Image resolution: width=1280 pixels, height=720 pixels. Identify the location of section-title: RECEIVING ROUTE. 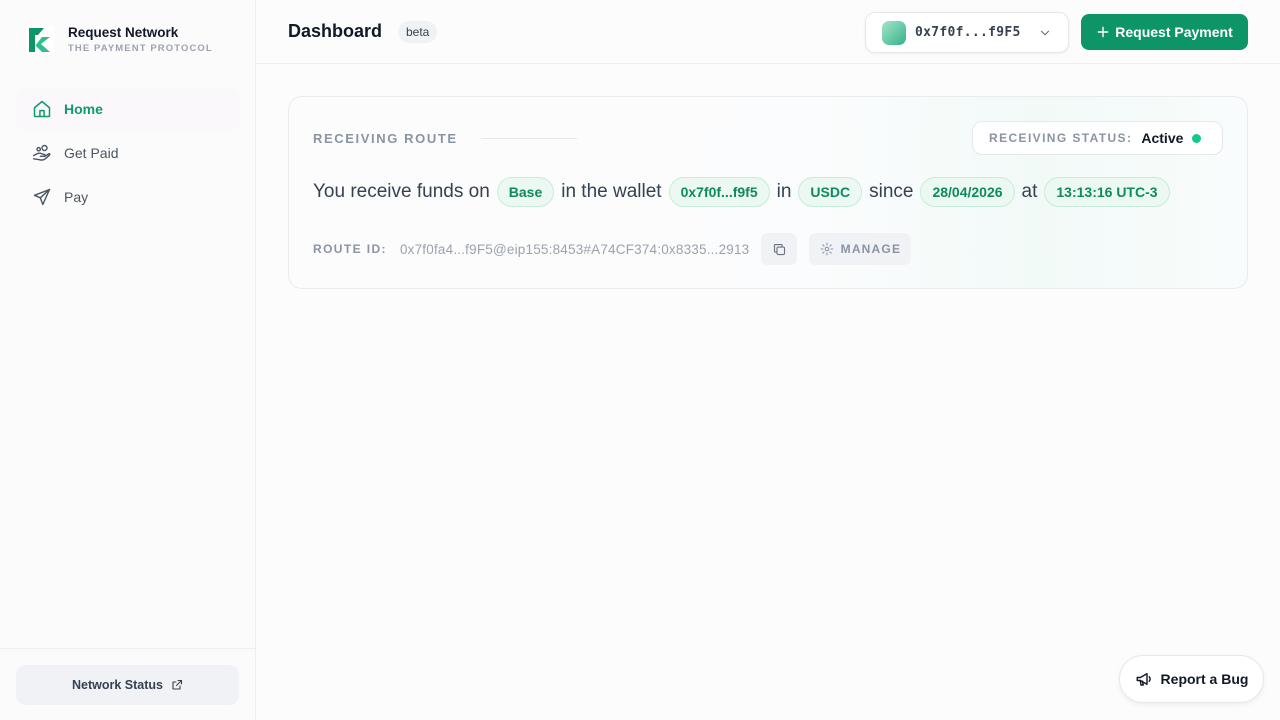
(385, 138).